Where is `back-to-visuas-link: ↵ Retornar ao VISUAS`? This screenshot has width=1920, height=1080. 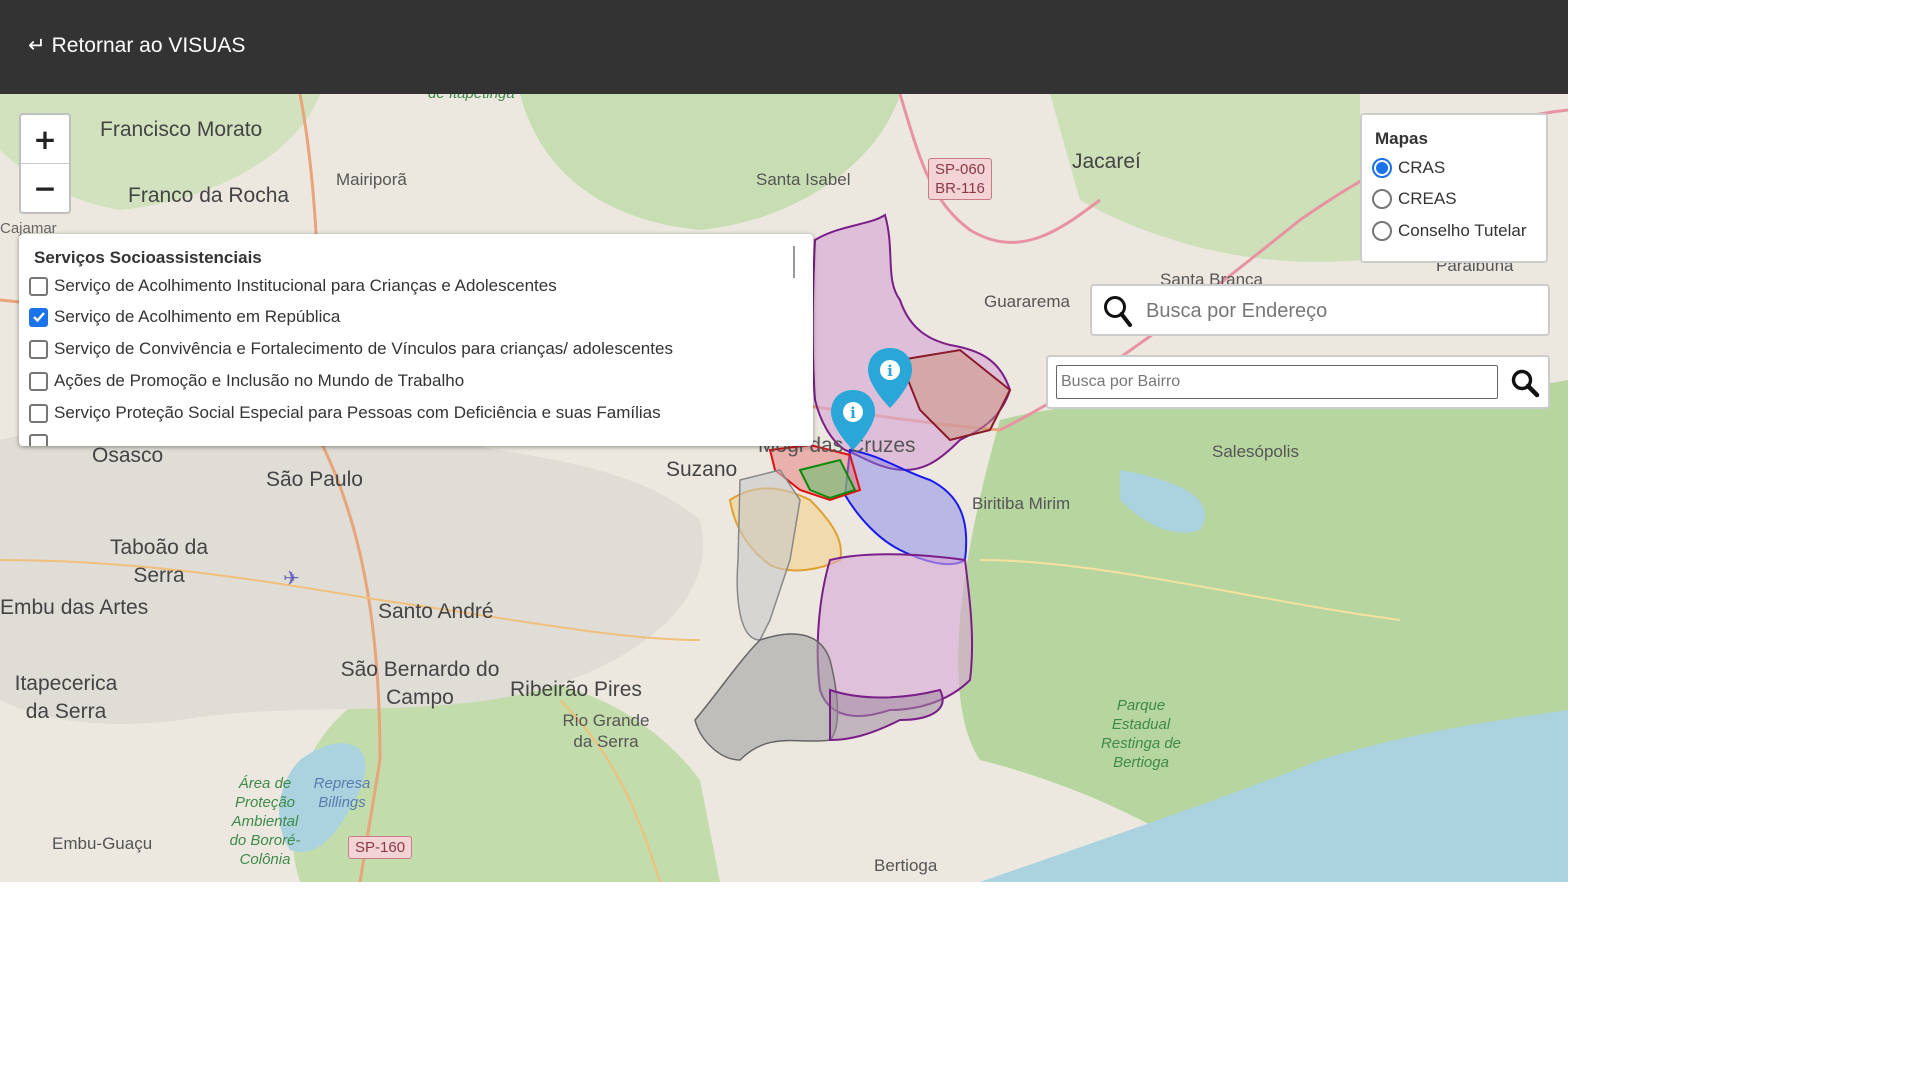
back-to-visuas-link: ↵ Retornar ao VISUAS is located at coordinates (136, 45).